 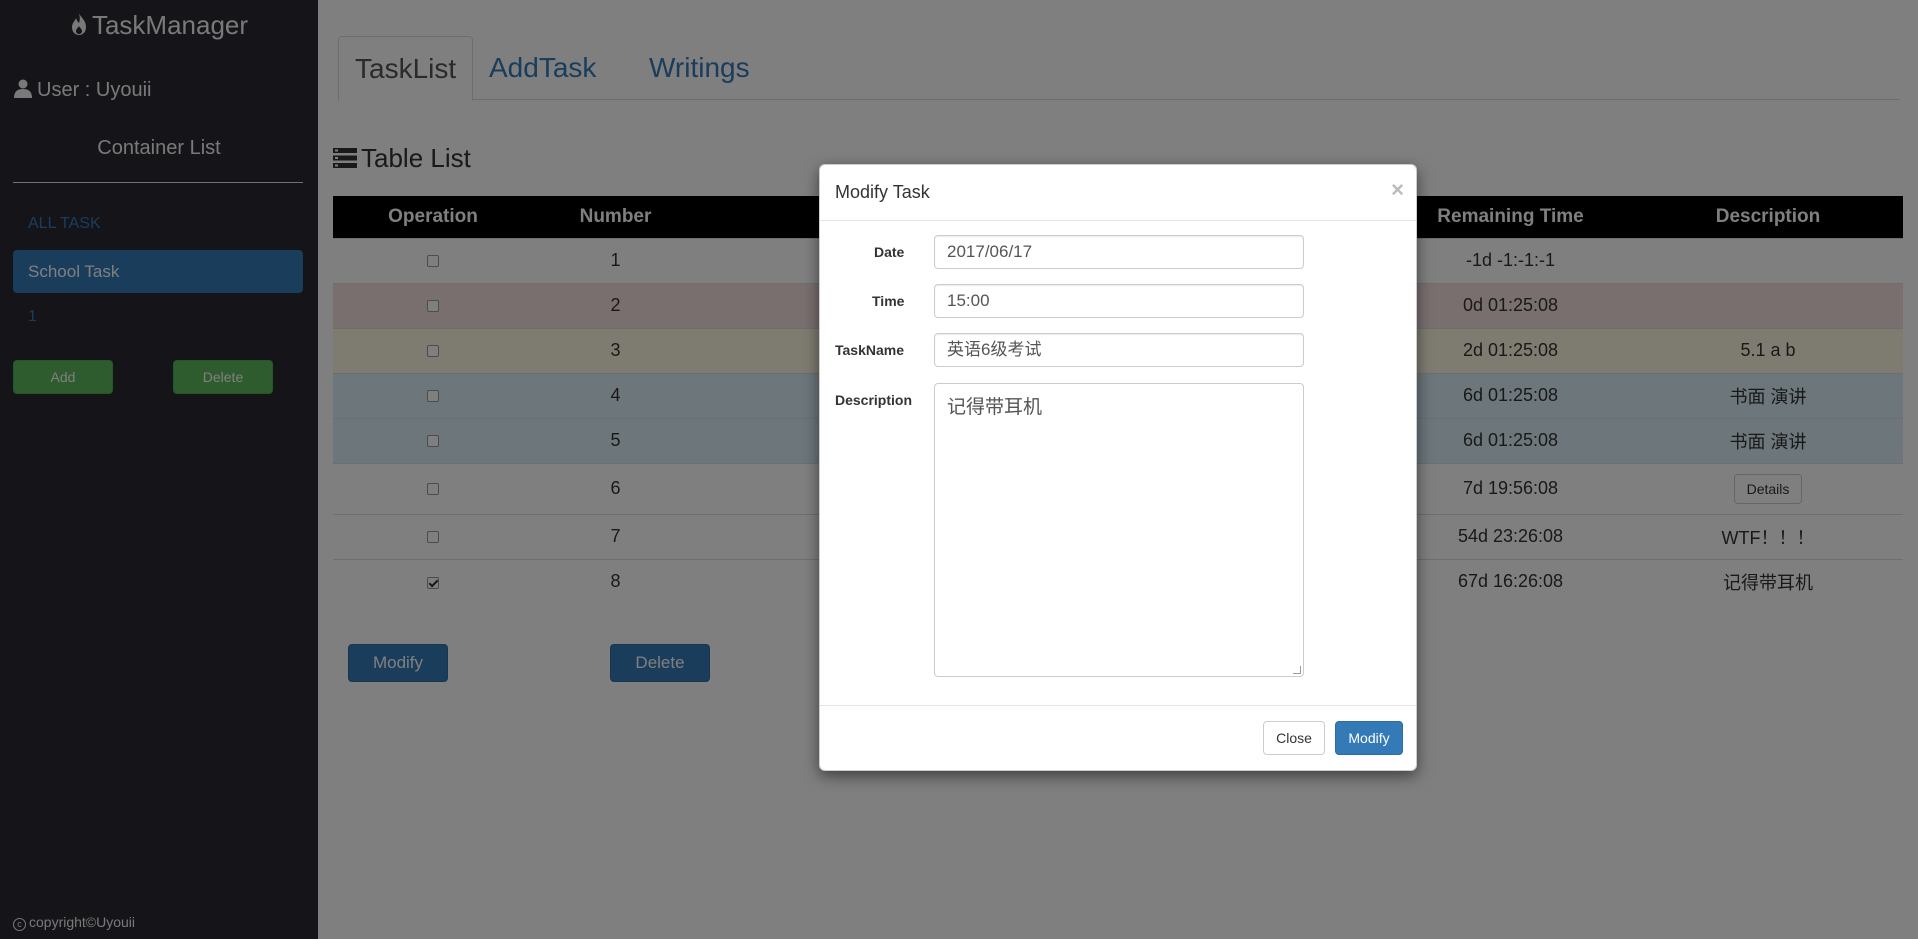 I want to click on modal-modify-button: Modify, so click(x=1369, y=738).